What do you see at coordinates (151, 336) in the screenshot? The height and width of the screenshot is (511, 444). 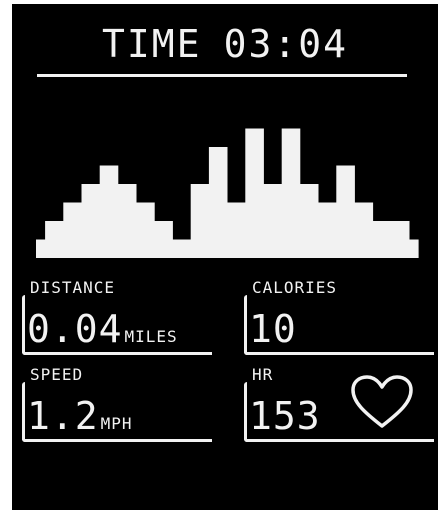 I see `distance-unit: MILES` at bounding box center [151, 336].